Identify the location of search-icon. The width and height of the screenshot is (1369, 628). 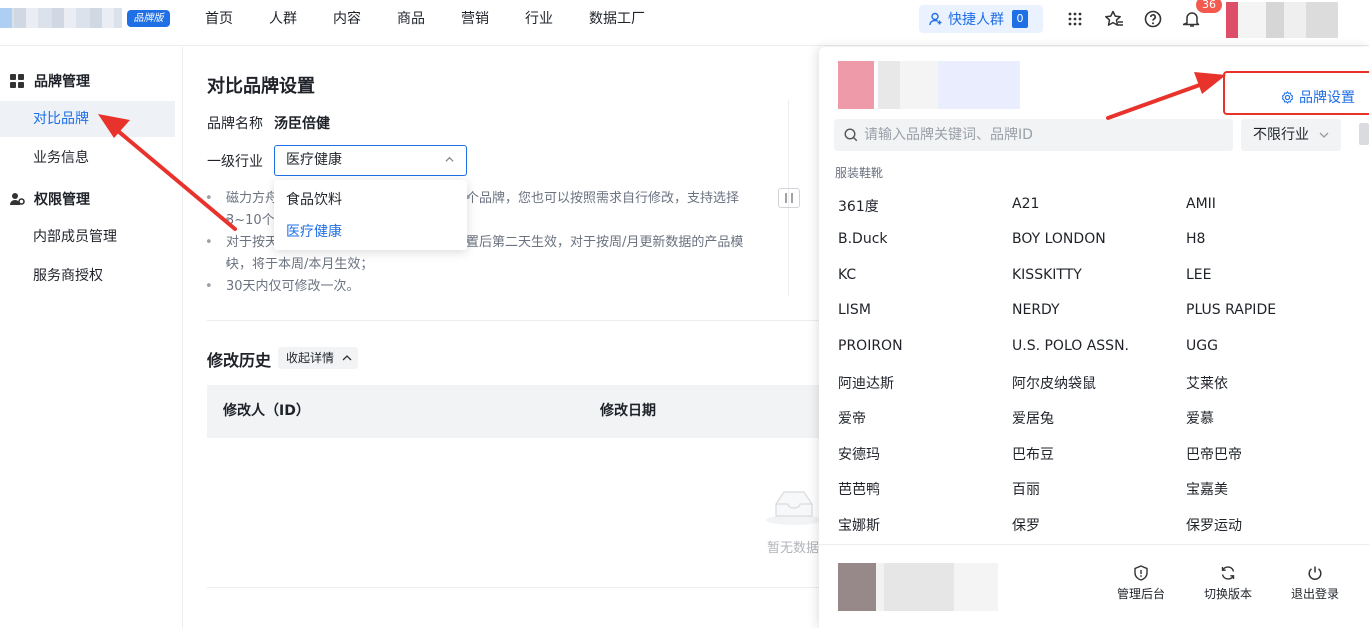
(851, 135).